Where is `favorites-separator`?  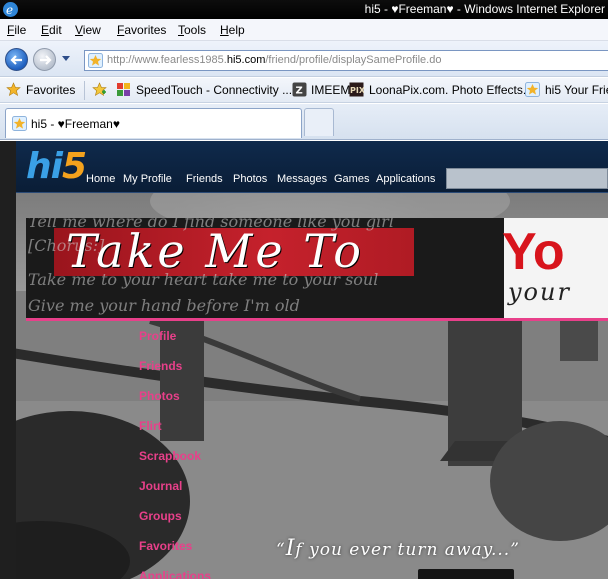 favorites-separator is located at coordinates (84, 90).